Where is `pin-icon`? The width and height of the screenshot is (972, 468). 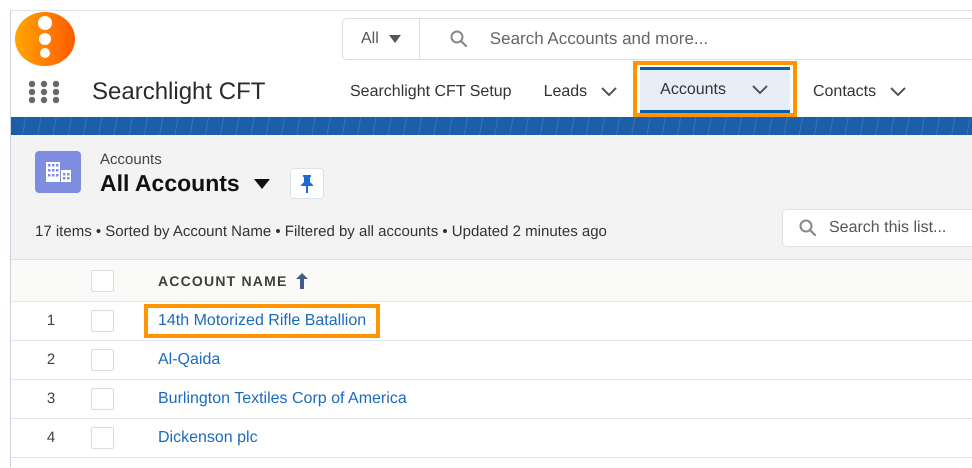
pin-icon is located at coordinates (306, 183).